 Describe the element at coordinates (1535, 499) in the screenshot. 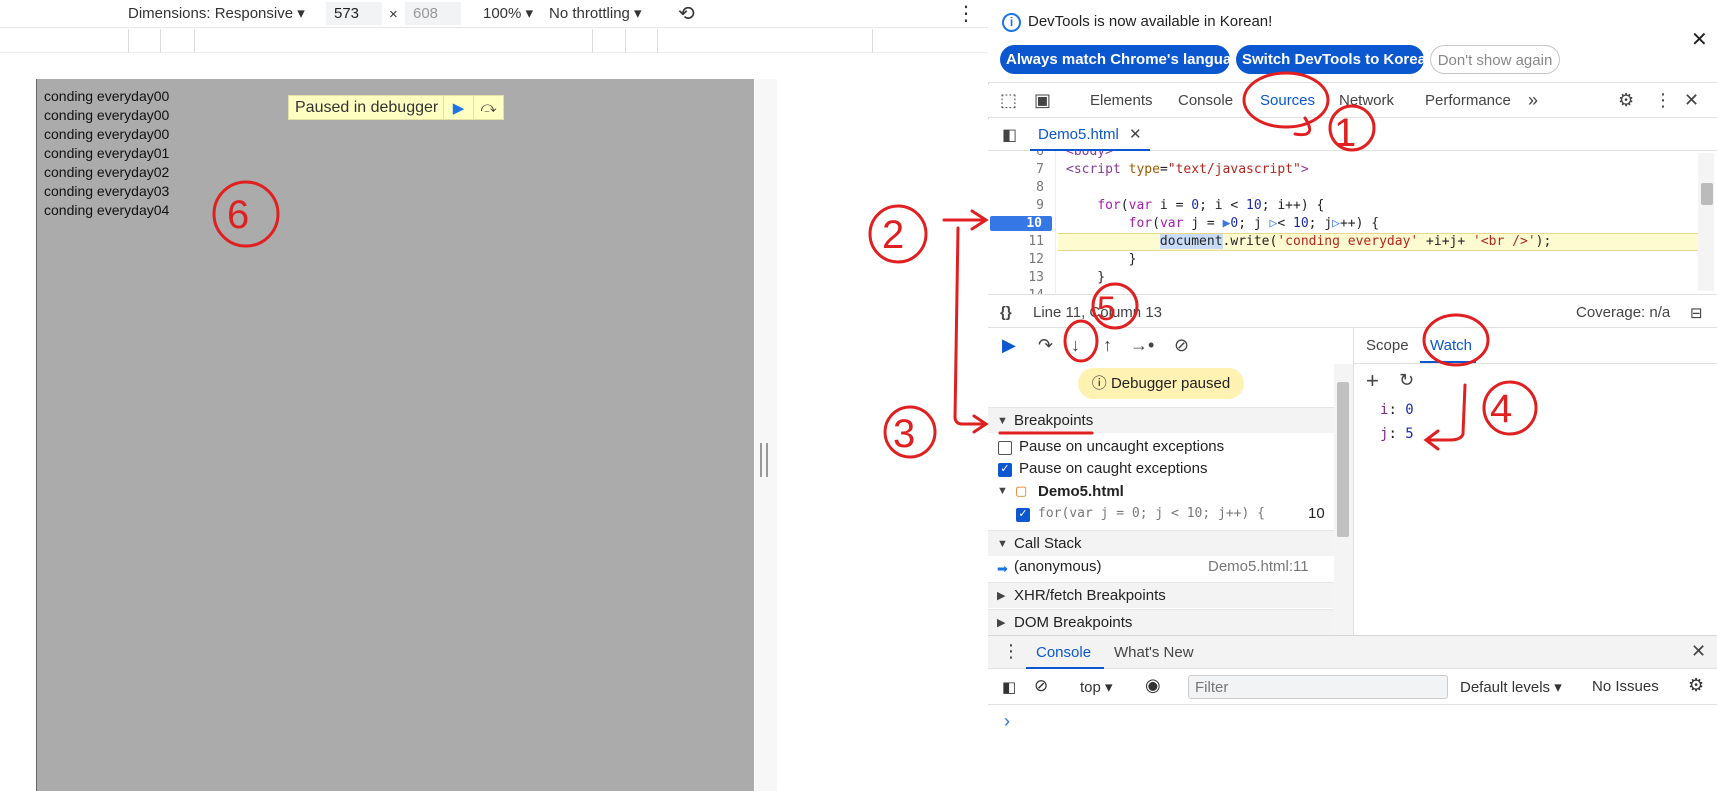

I see `watch-pane: + ↻ i: 0 j: 5` at that location.